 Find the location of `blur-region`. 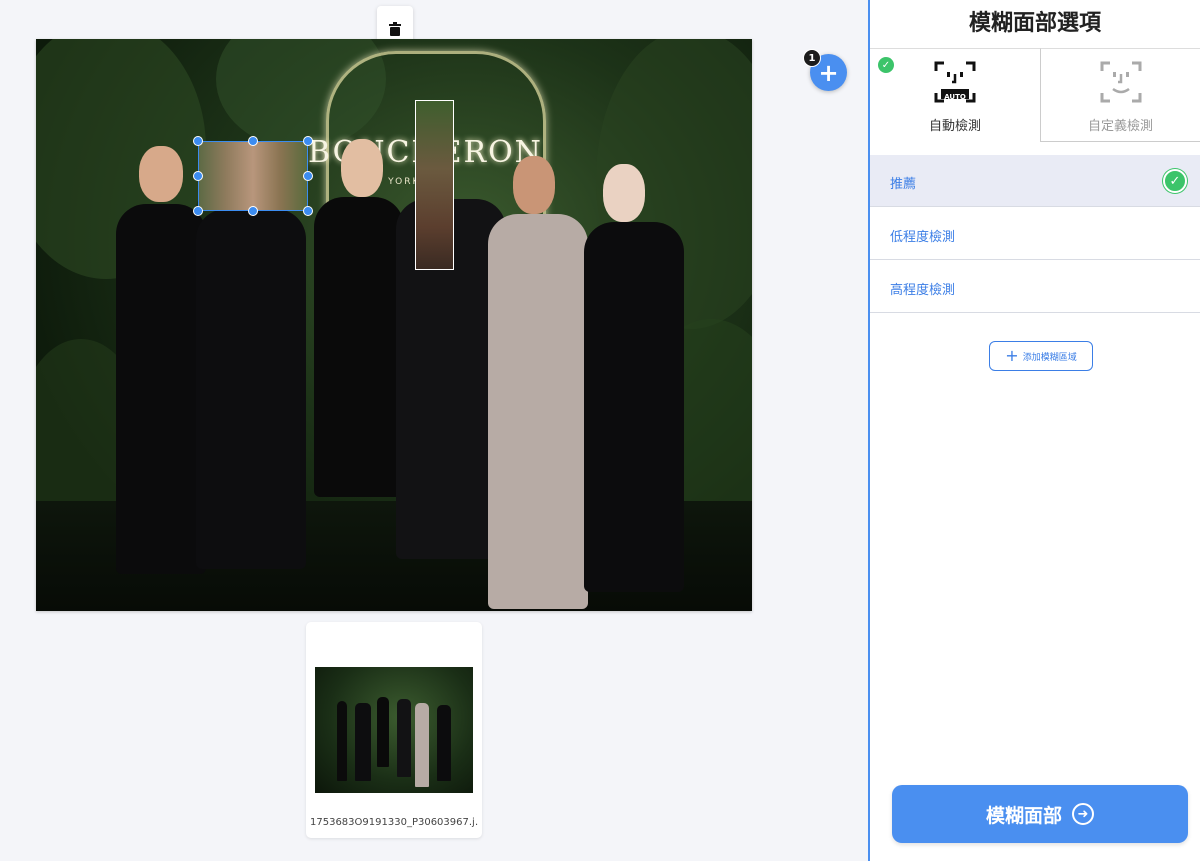

blur-region is located at coordinates (434, 185).